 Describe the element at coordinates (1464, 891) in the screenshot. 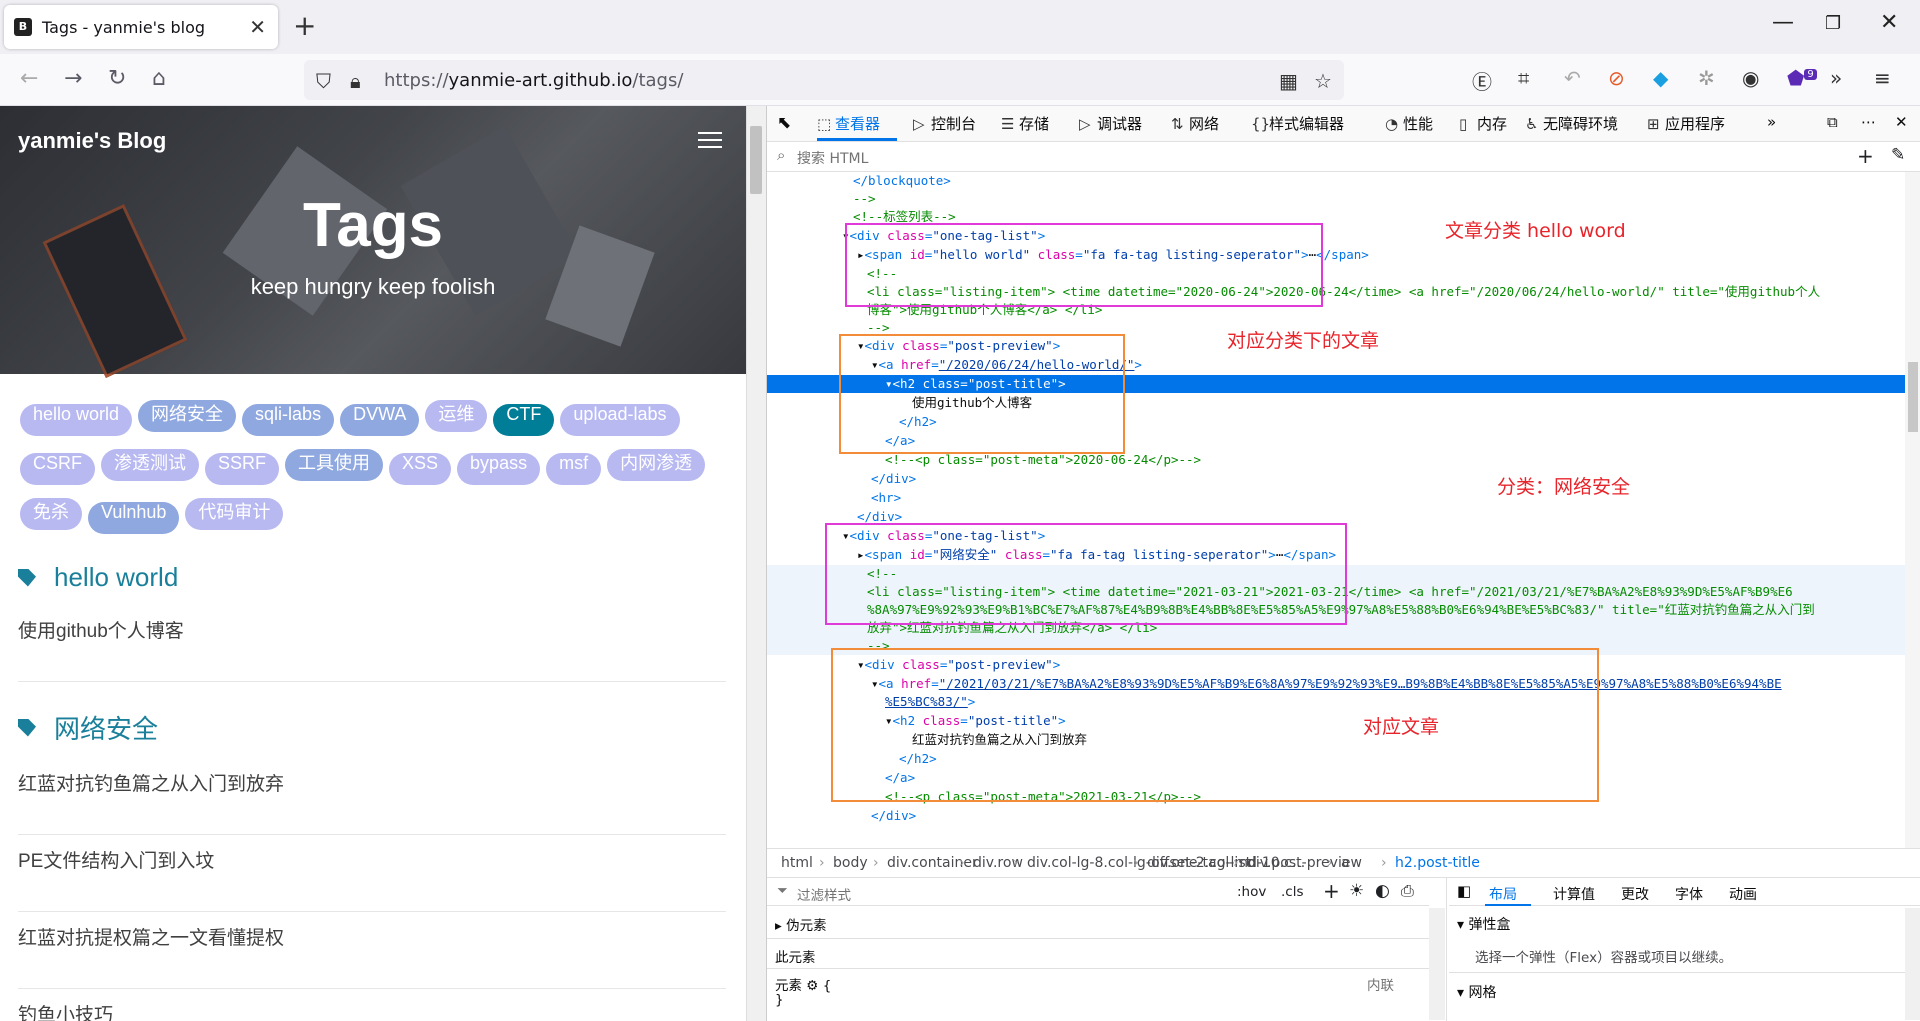

I see `sidebar-toggle-icon: ◧` at that location.